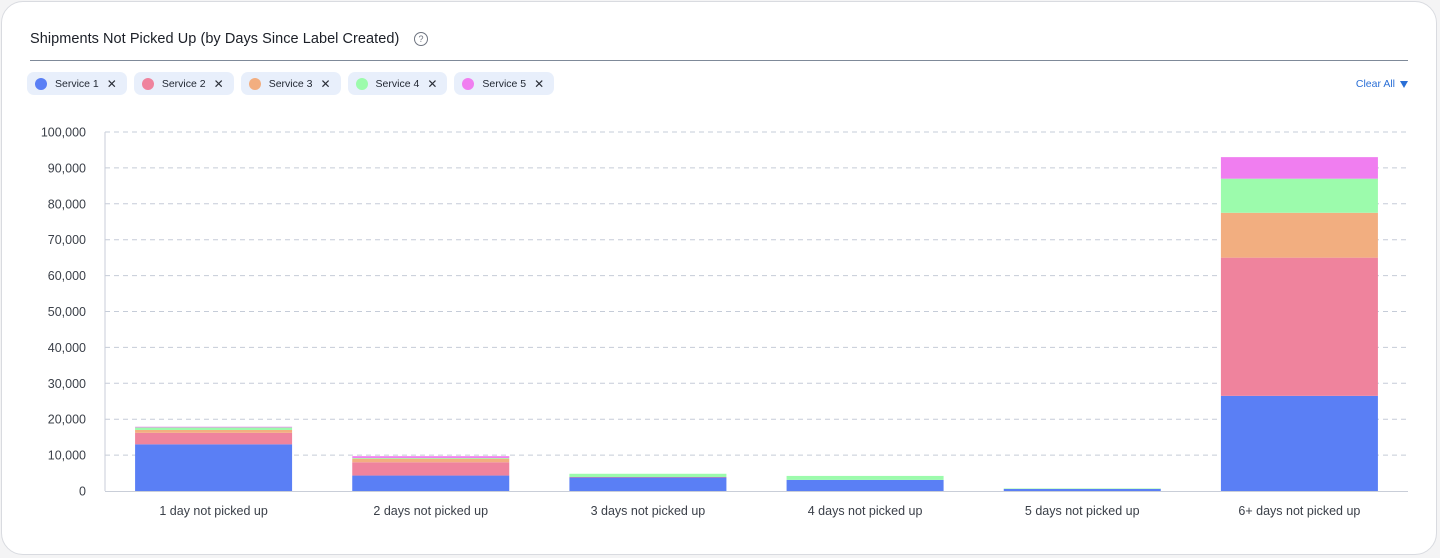 This screenshot has width=1440, height=558. I want to click on y-tick-label: 60,000, so click(67, 276).